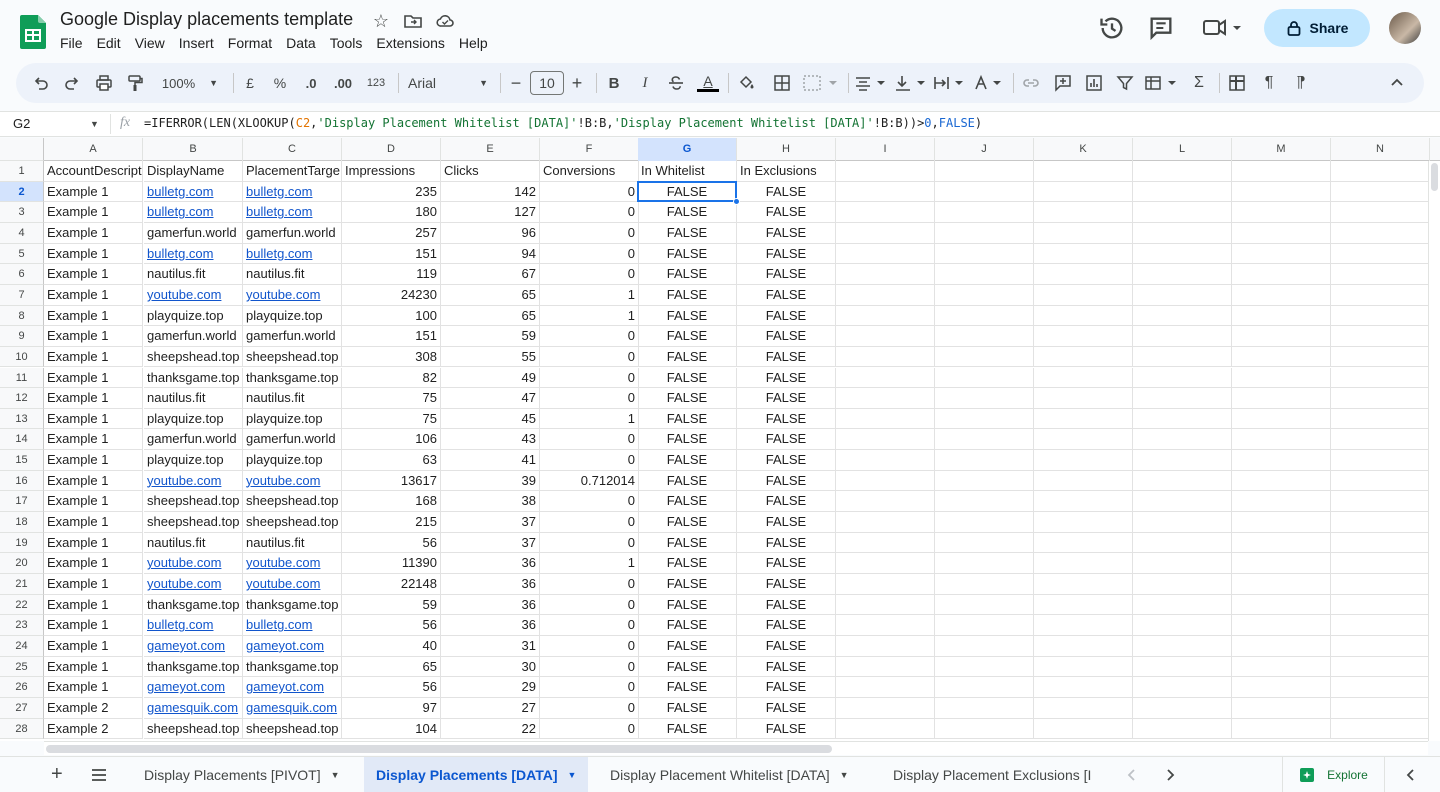  What do you see at coordinates (1083, 460) in the screenshot?
I see `cell-k15` at bounding box center [1083, 460].